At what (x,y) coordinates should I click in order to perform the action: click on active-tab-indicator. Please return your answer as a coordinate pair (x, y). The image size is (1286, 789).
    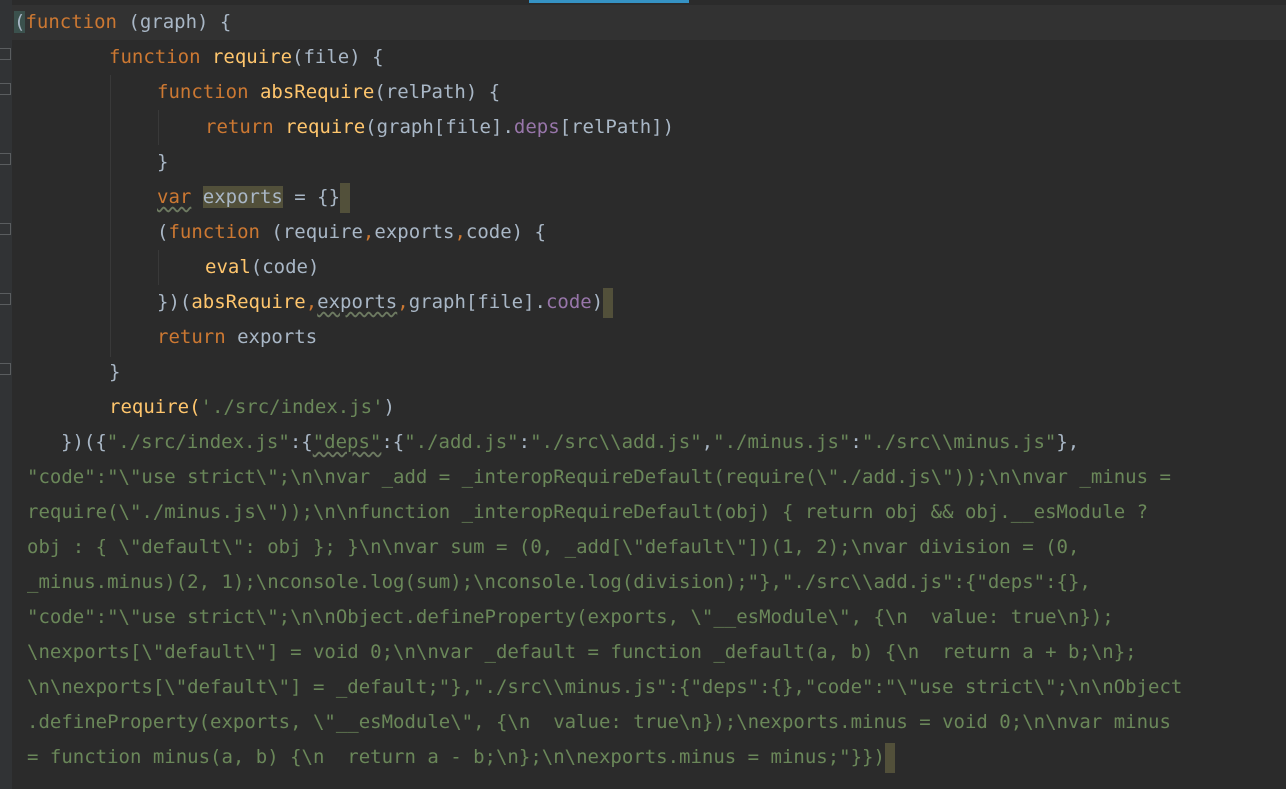
    Looking at the image, I should click on (609, 1).